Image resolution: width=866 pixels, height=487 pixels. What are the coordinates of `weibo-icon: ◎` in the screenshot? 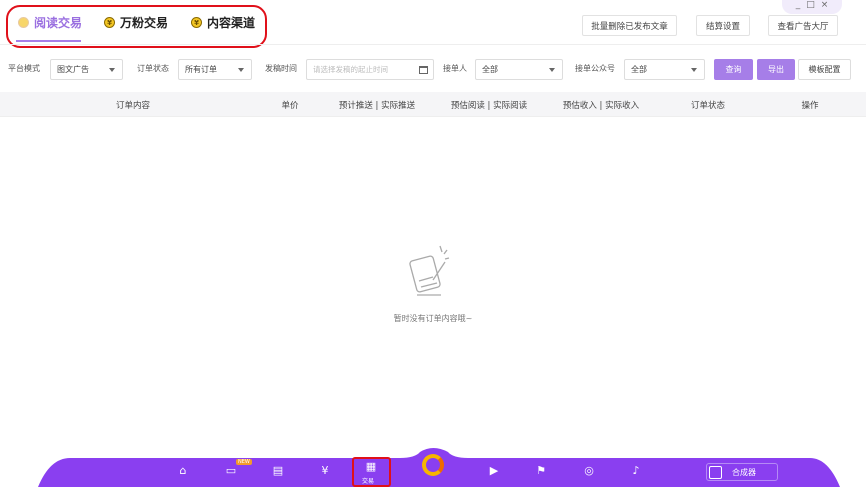 It's located at (589, 471).